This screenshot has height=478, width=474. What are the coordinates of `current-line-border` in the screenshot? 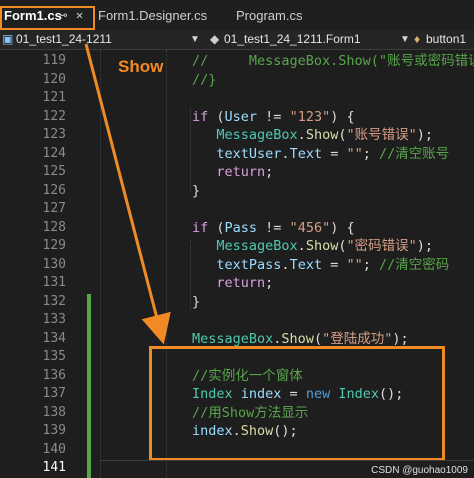 It's located at (287, 460).